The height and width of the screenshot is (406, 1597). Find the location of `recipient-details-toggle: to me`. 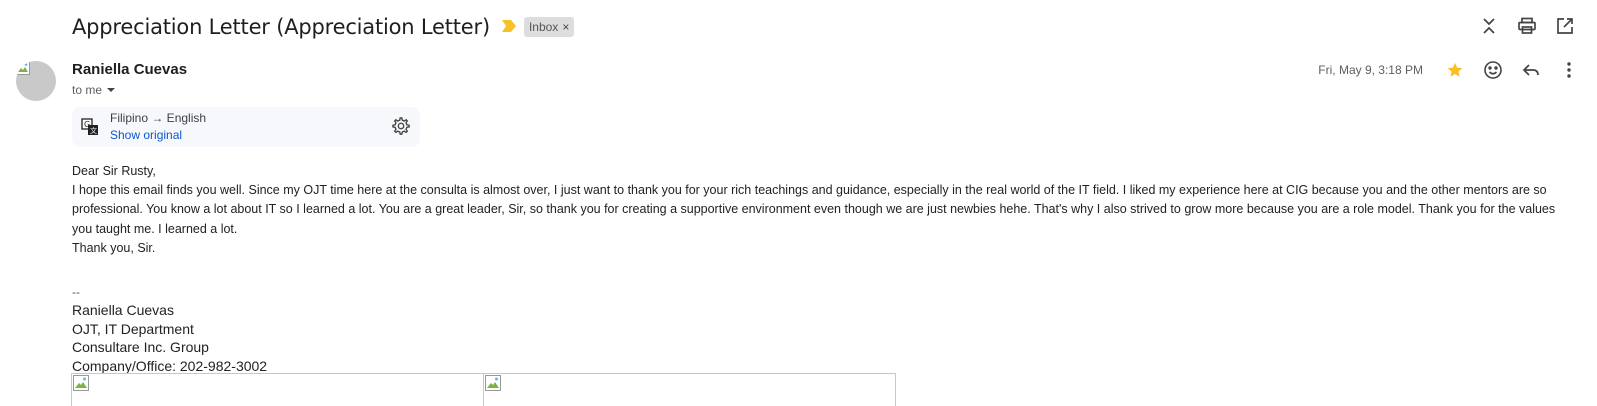

recipient-details-toggle: to me is located at coordinates (94, 90).